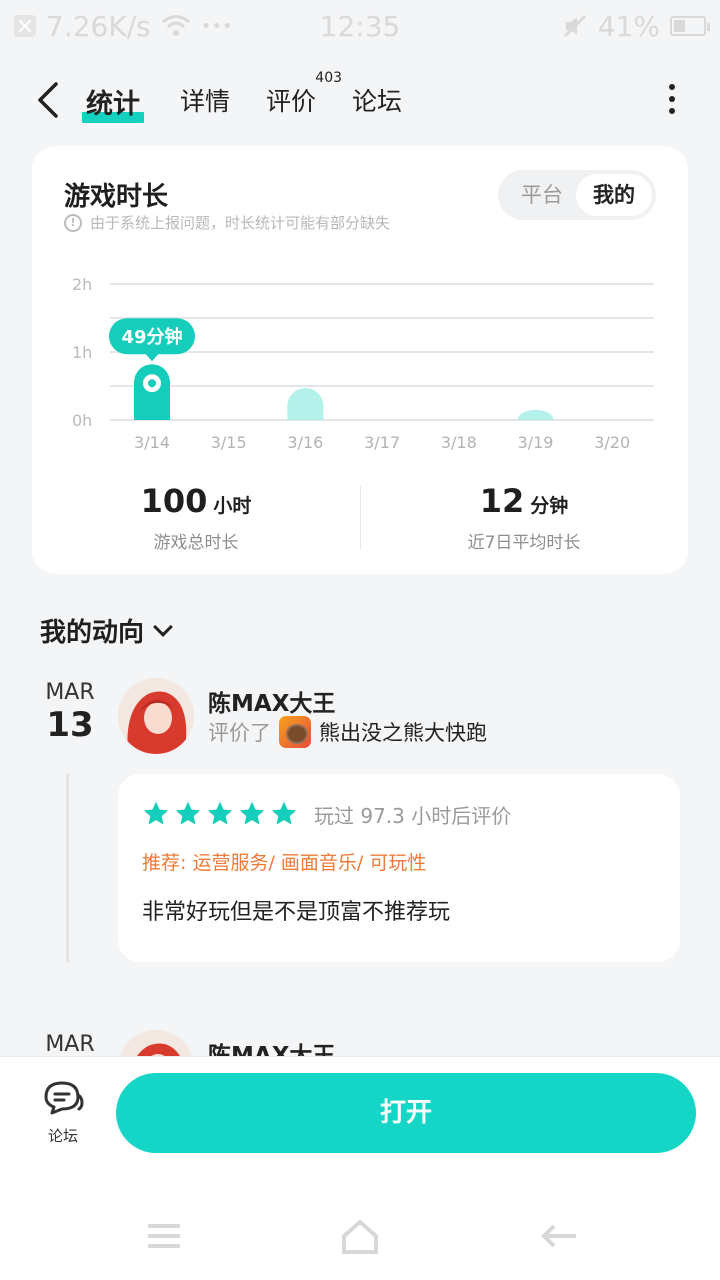 The width and height of the screenshot is (720, 1280). Describe the element at coordinates (291, 101) in the screenshot. I see `tab-reviews-label: 评价` at that location.